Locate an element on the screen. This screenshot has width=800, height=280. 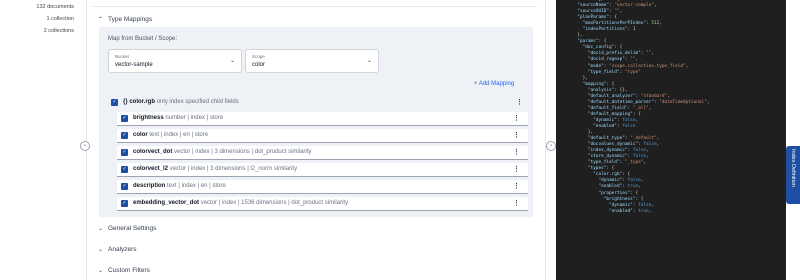
code-line: "color.rgb": { is located at coordinates (612, 175).